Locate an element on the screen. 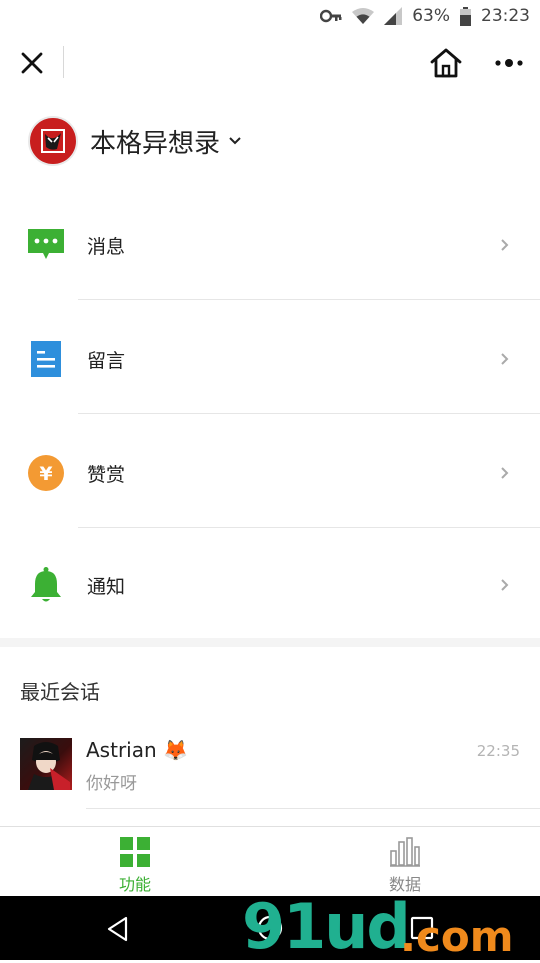  tab-label: 功能 is located at coordinates (134, 884).